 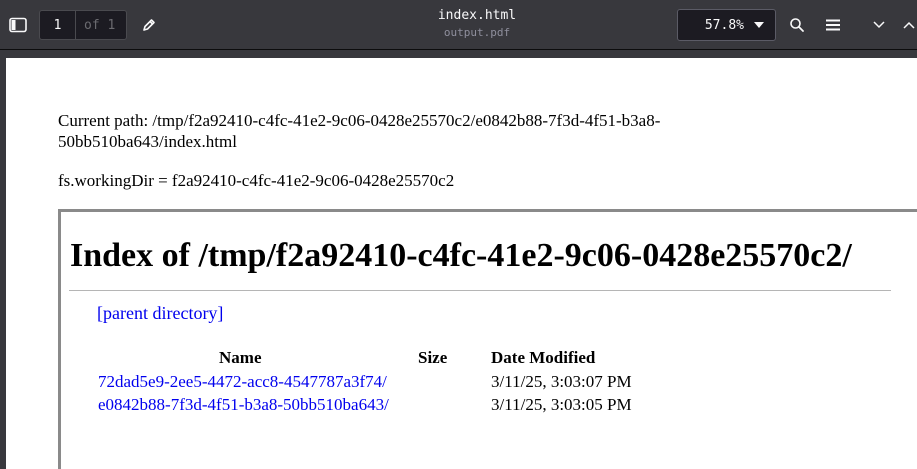 What do you see at coordinates (561, 381) in the screenshot?
I see `file-date: 3/11/25, 3:03:07 PM` at bounding box center [561, 381].